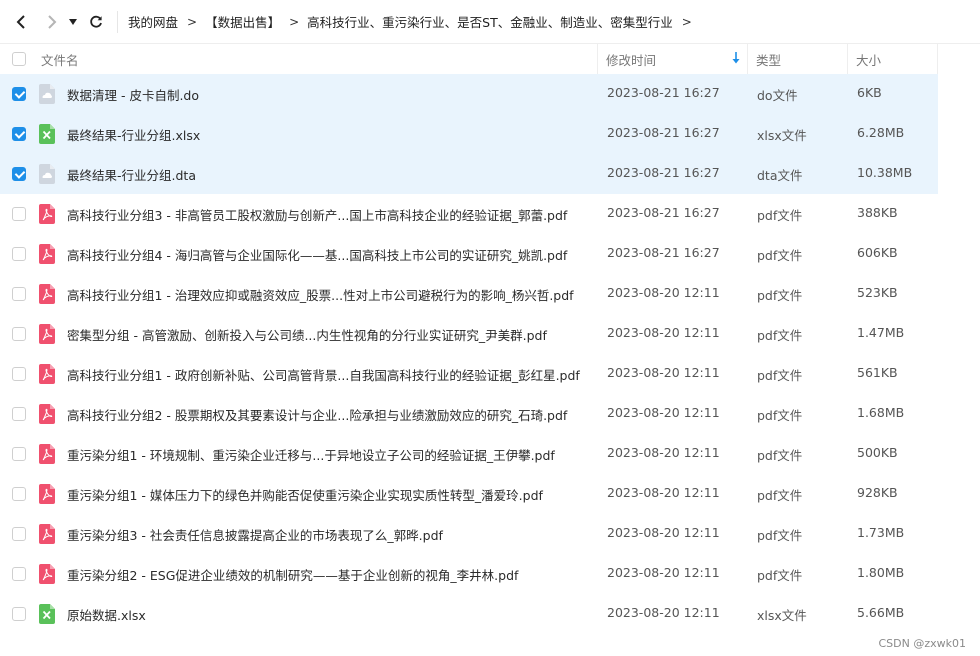 Image resolution: width=980 pixels, height=656 pixels. What do you see at coordinates (299, 59) in the screenshot?
I see `column-header-name: 文件名` at bounding box center [299, 59].